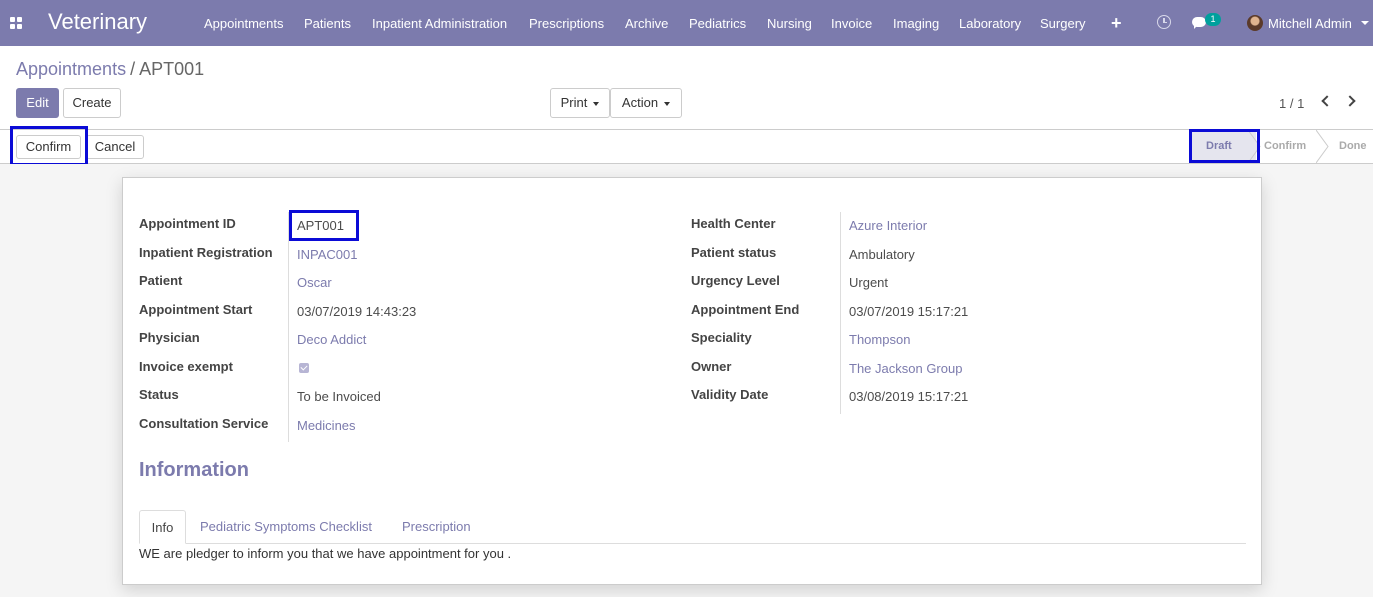 The width and height of the screenshot is (1373, 597). Describe the element at coordinates (16, 23) in the screenshot. I see `apps-menu-icon` at that location.